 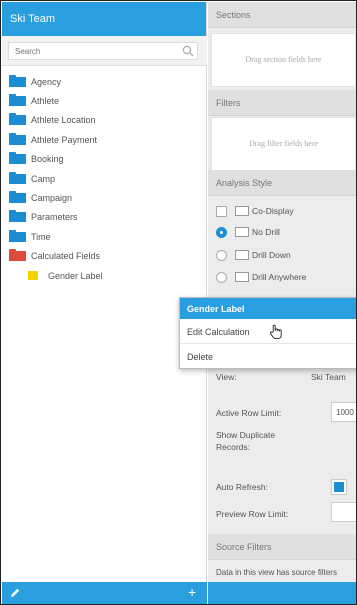 What do you see at coordinates (268, 356) in the screenshot?
I see `delete-item: Delete` at bounding box center [268, 356].